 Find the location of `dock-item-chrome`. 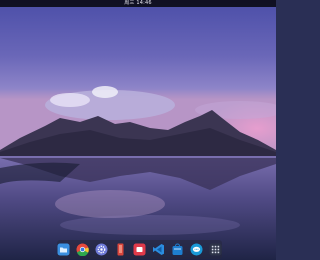

dock-item-chrome is located at coordinates (82, 249).